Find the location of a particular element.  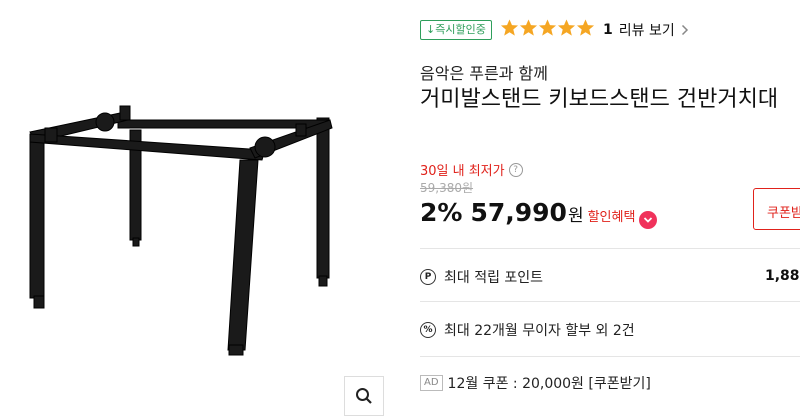

rating-stars is located at coordinates (547, 28).